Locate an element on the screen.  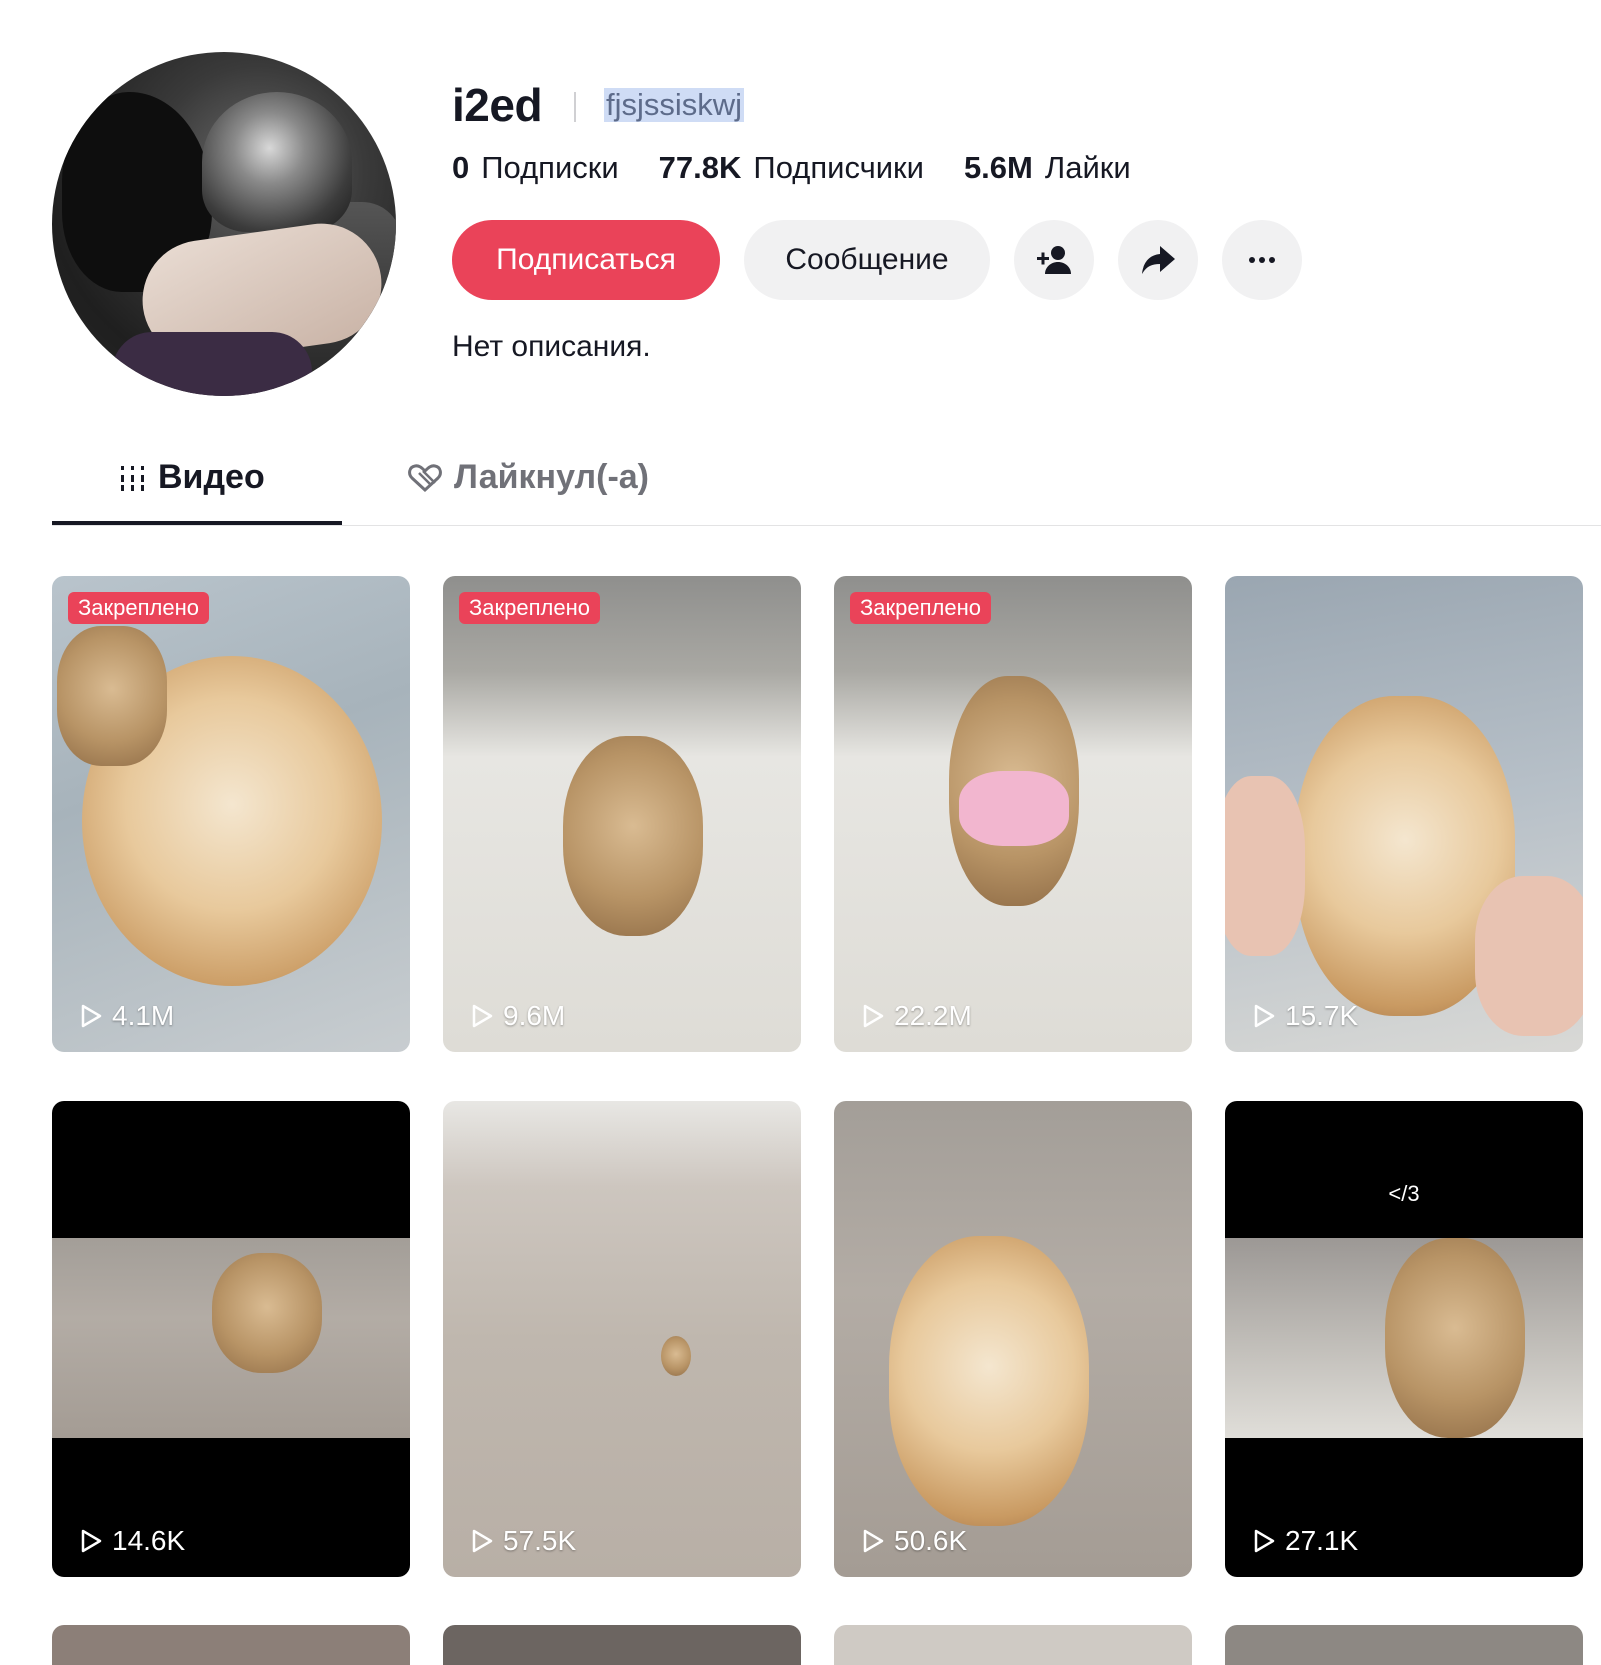
stat-likes: 5.6M Лайки is located at coordinates (1047, 168).